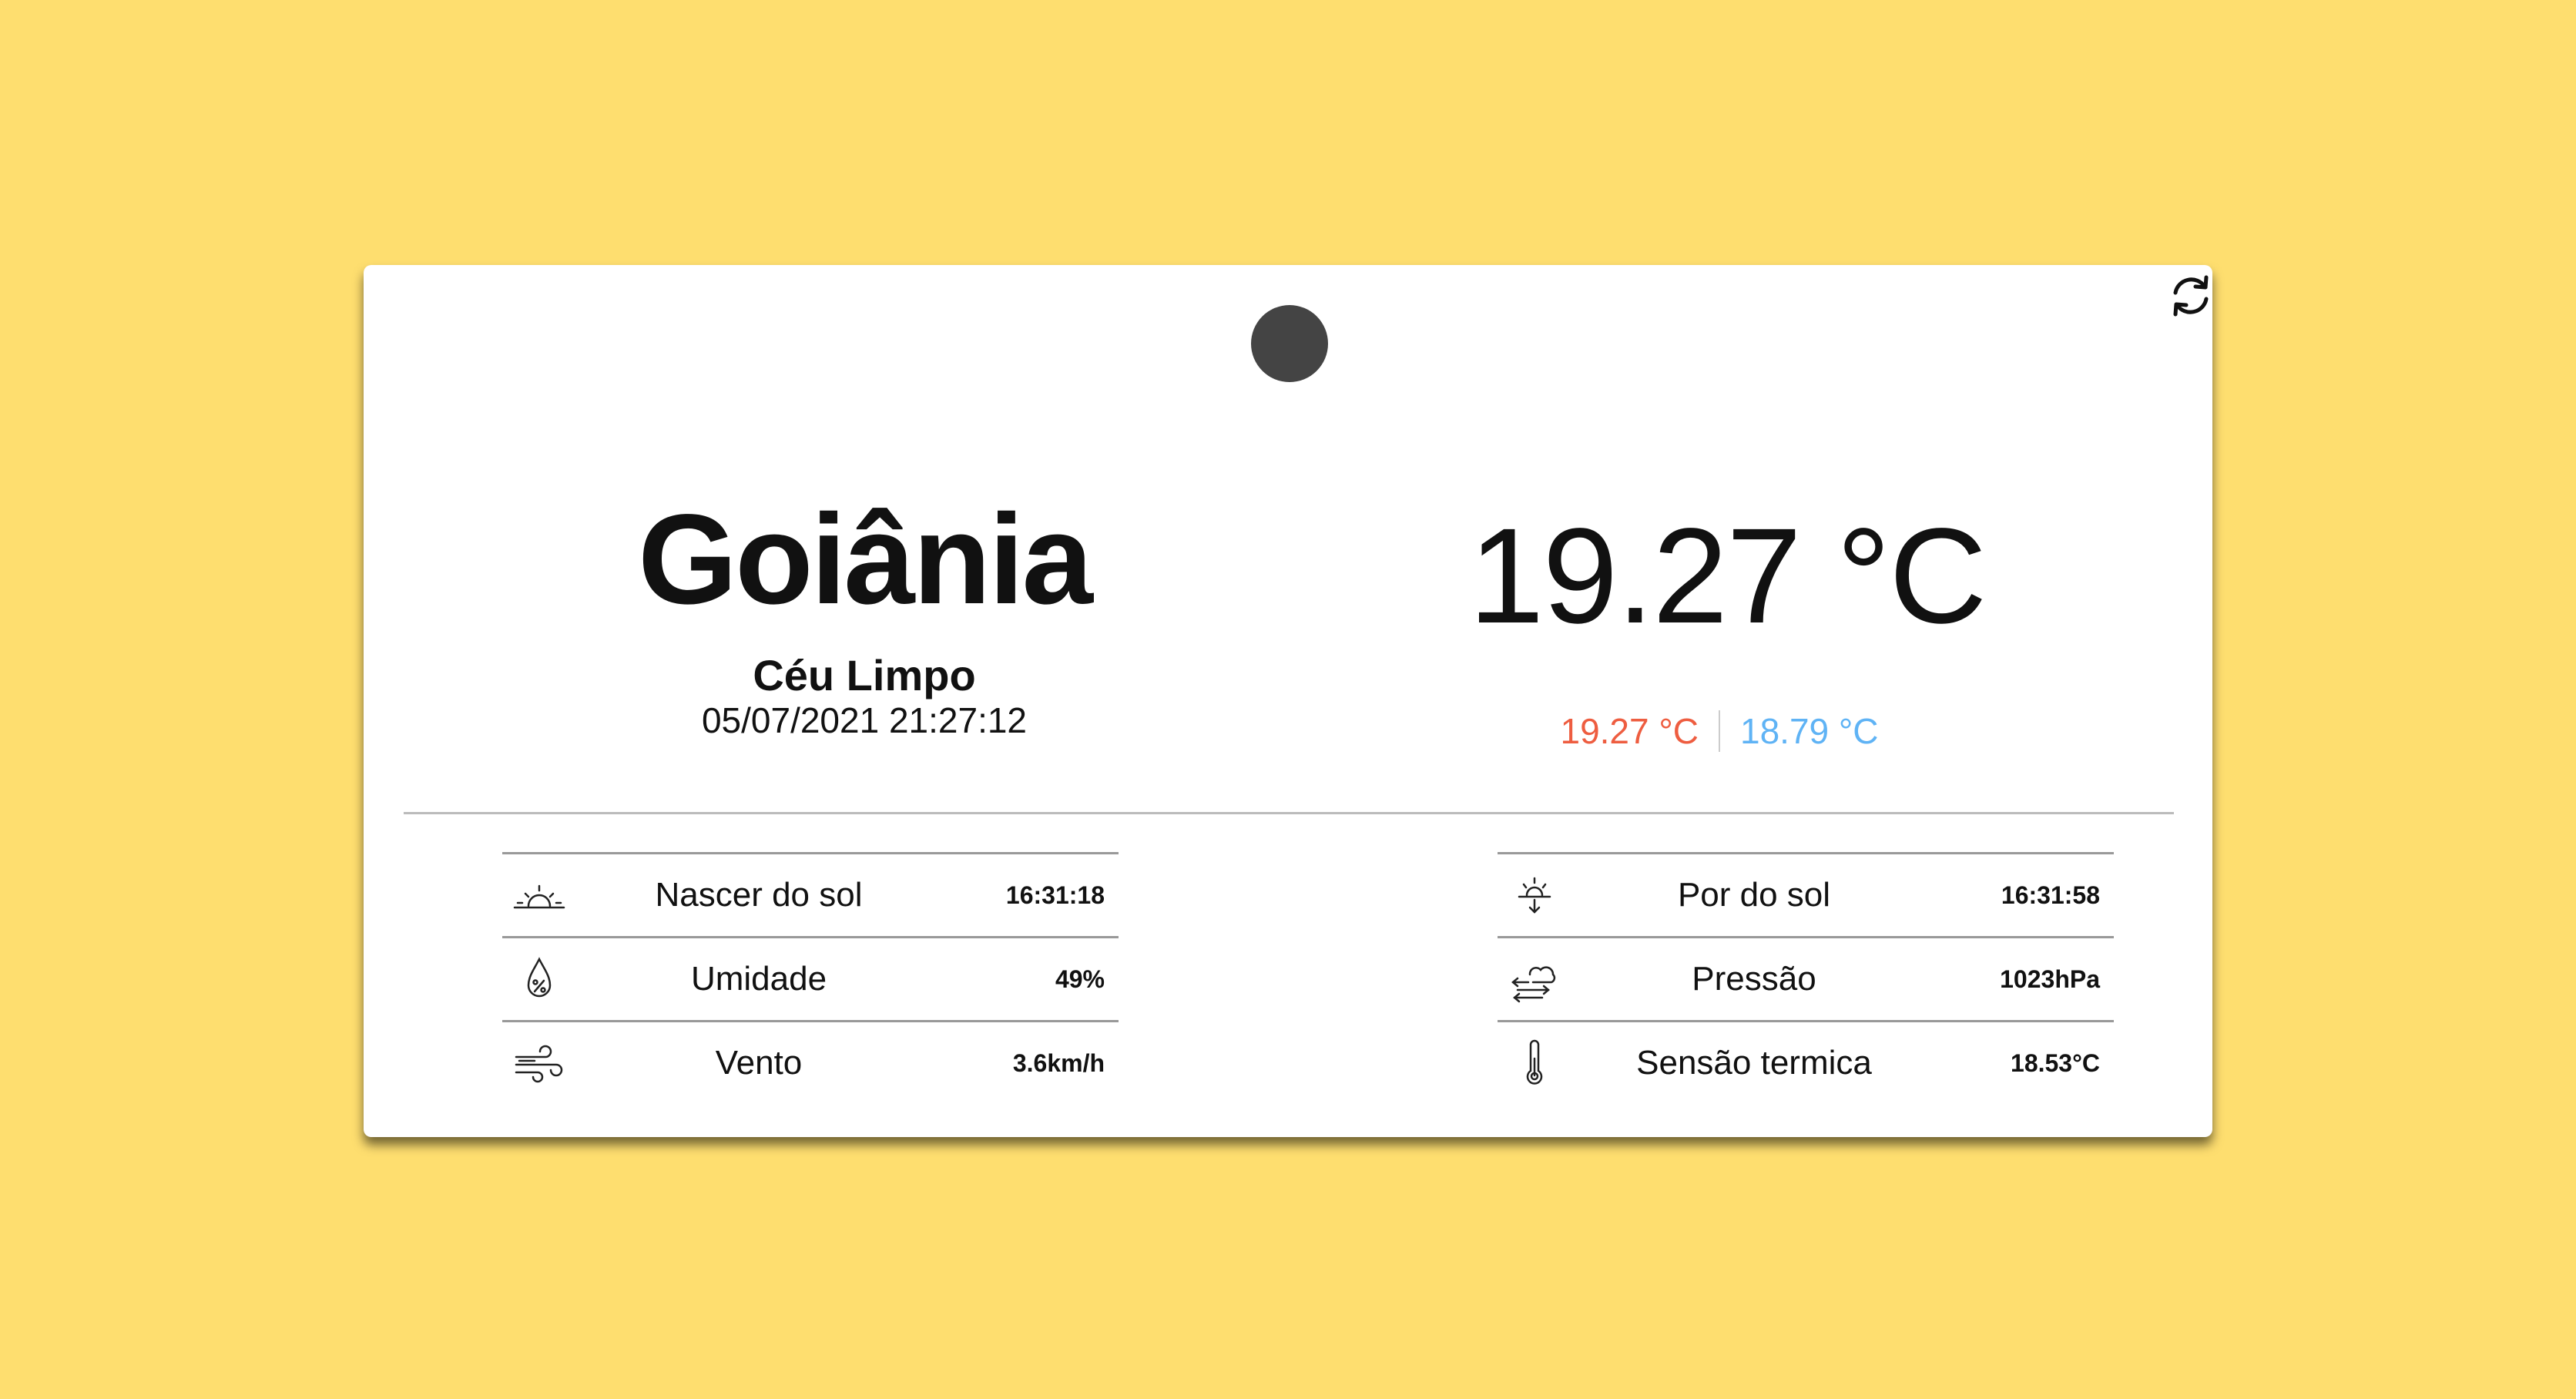 The image size is (2576, 1399). Describe the element at coordinates (1629, 731) in the screenshot. I see `max-temperature: 19.27 °C` at that location.